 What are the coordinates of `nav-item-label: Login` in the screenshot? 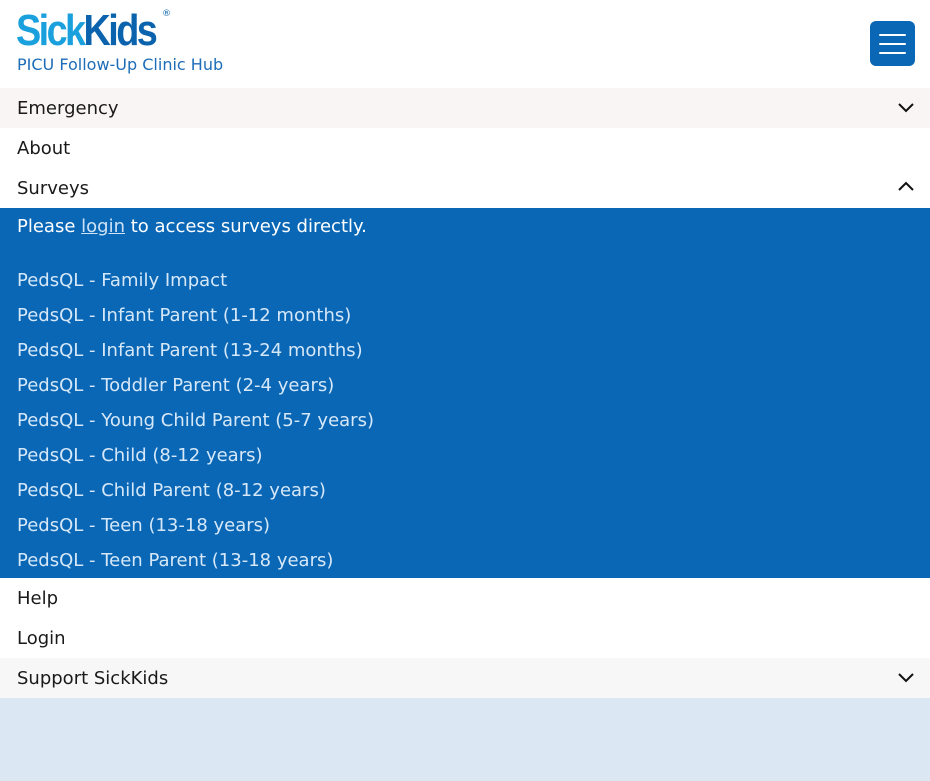 It's located at (41, 638).